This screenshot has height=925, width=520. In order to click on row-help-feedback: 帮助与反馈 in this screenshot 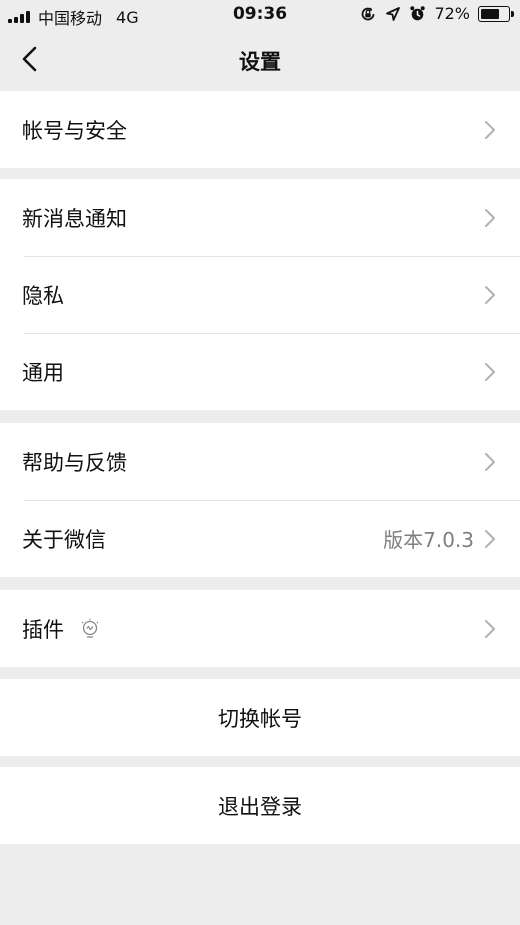, I will do `click(260, 461)`.